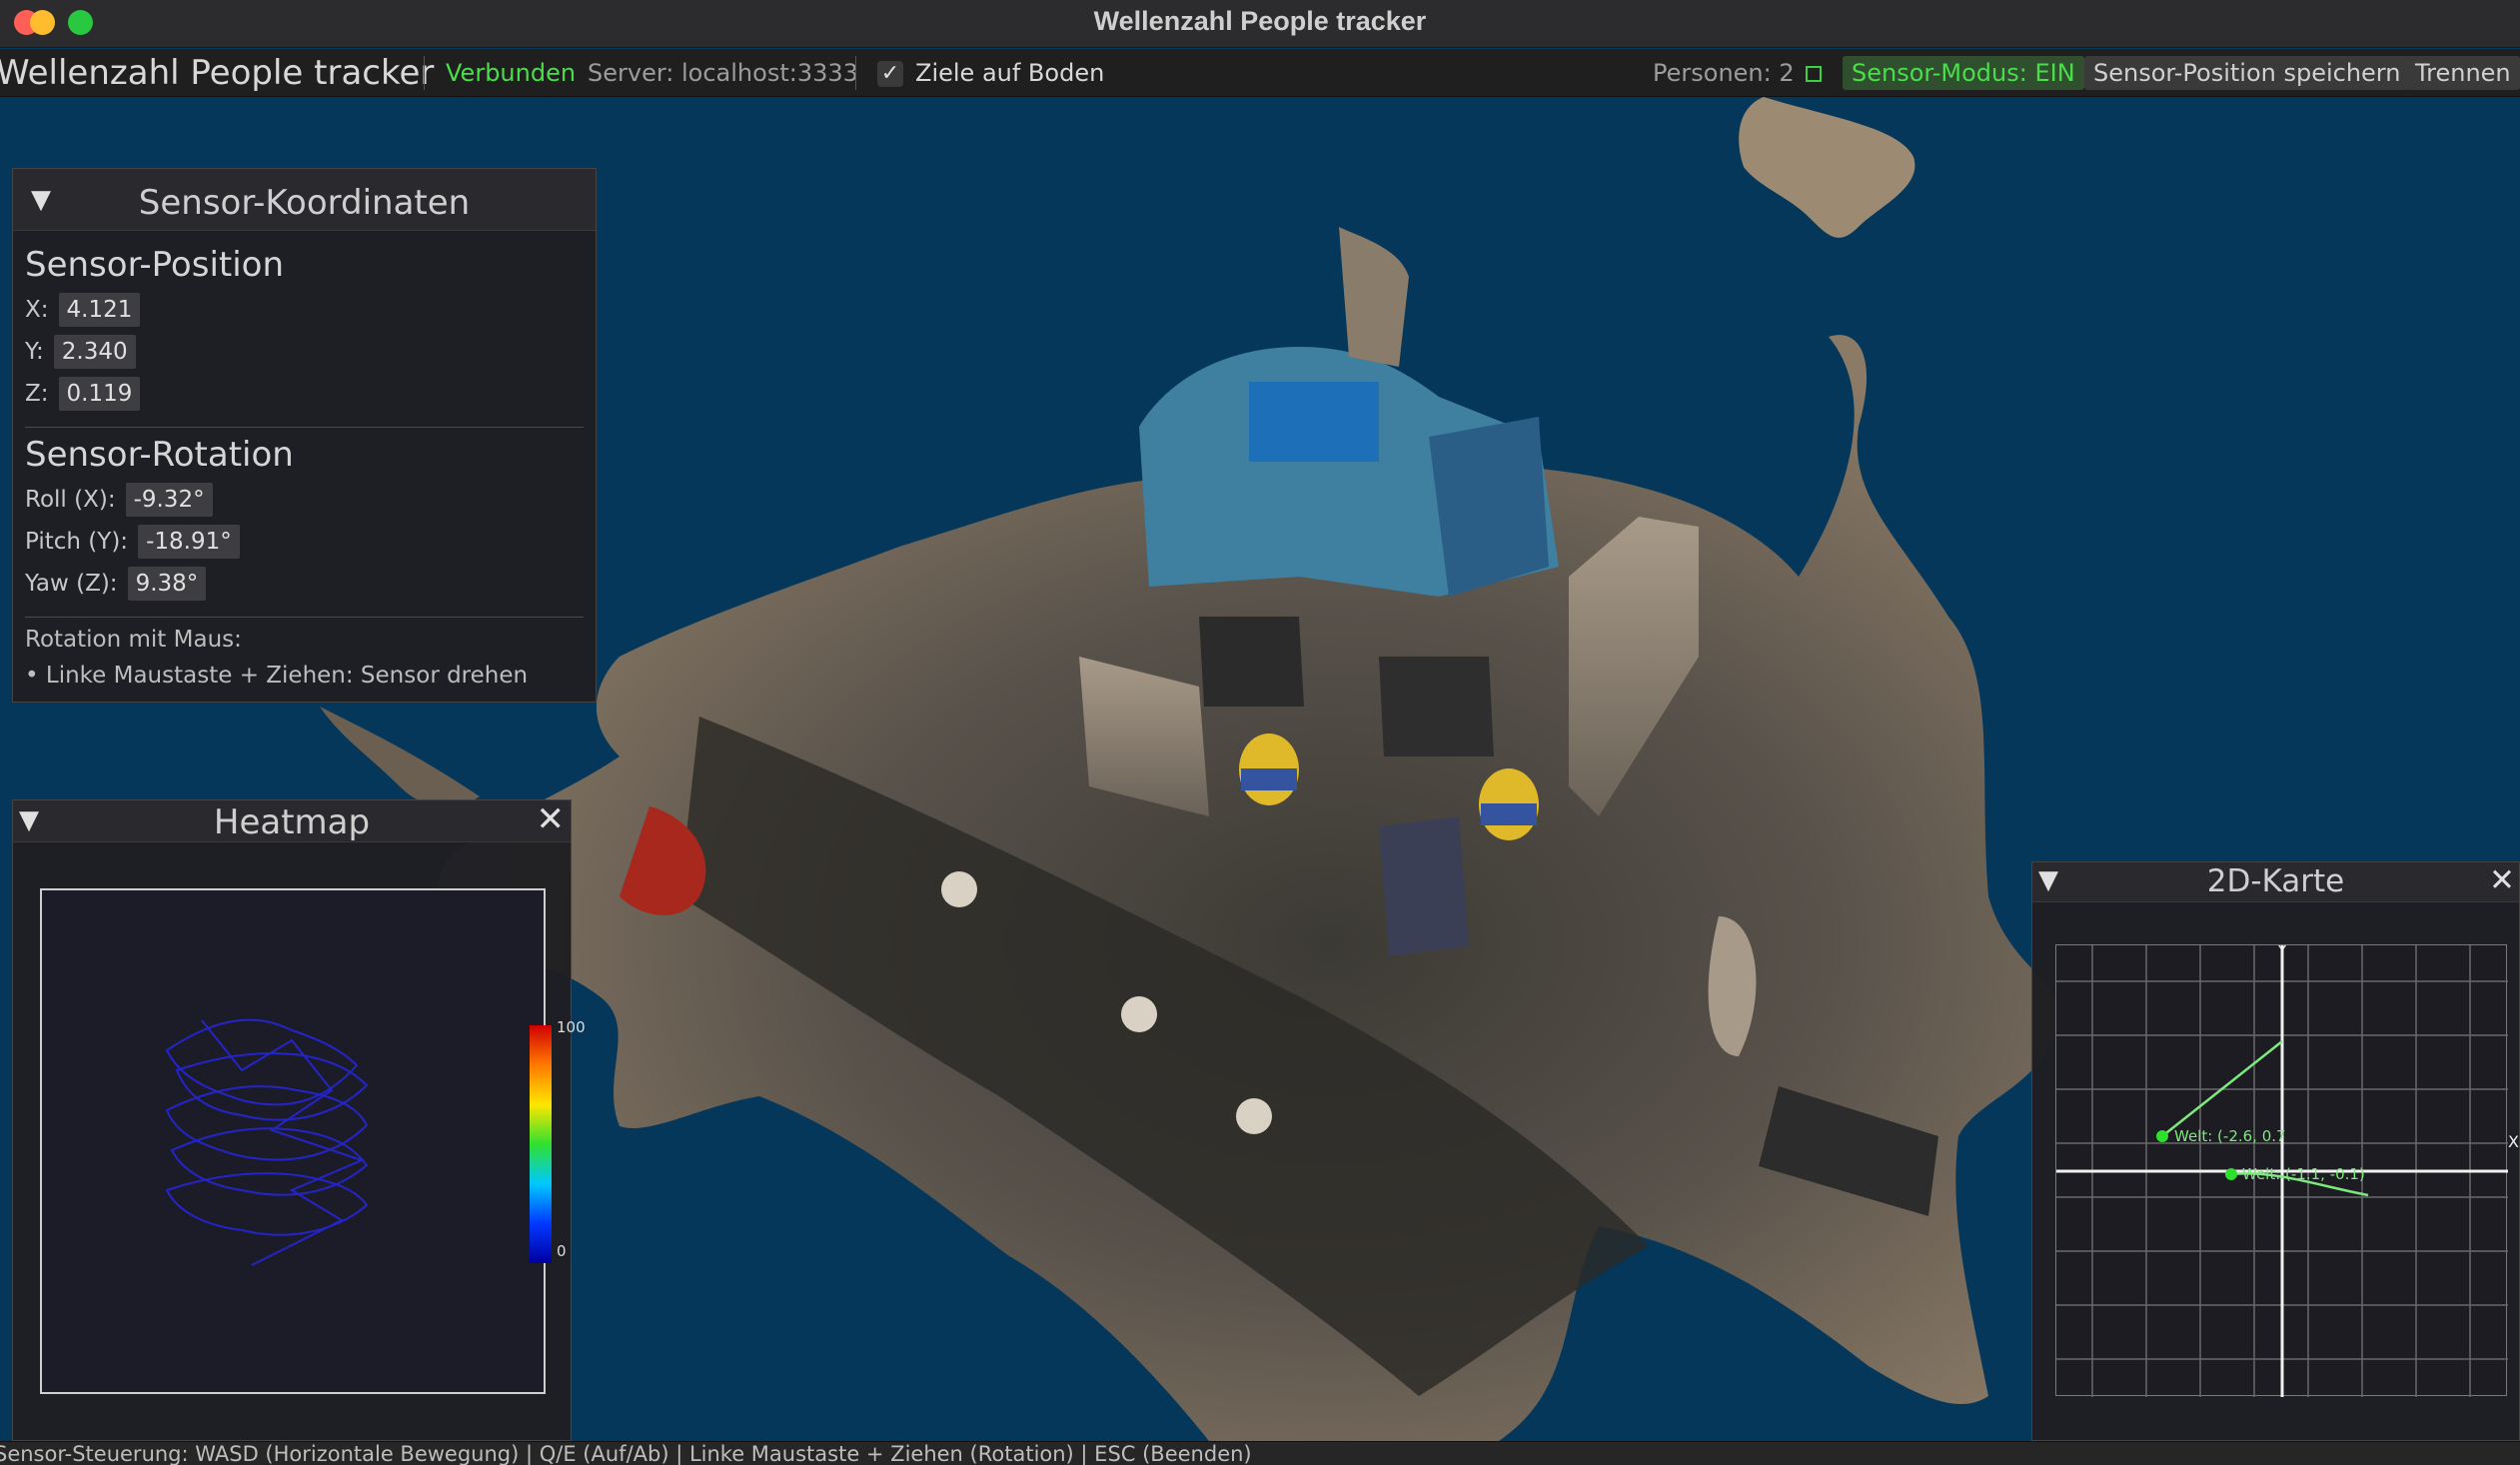 This screenshot has height=1465, width=2520. What do you see at coordinates (890, 74) in the screenshot?
I see `checkmark-icon: ✓` at bounding box center [890, 74].